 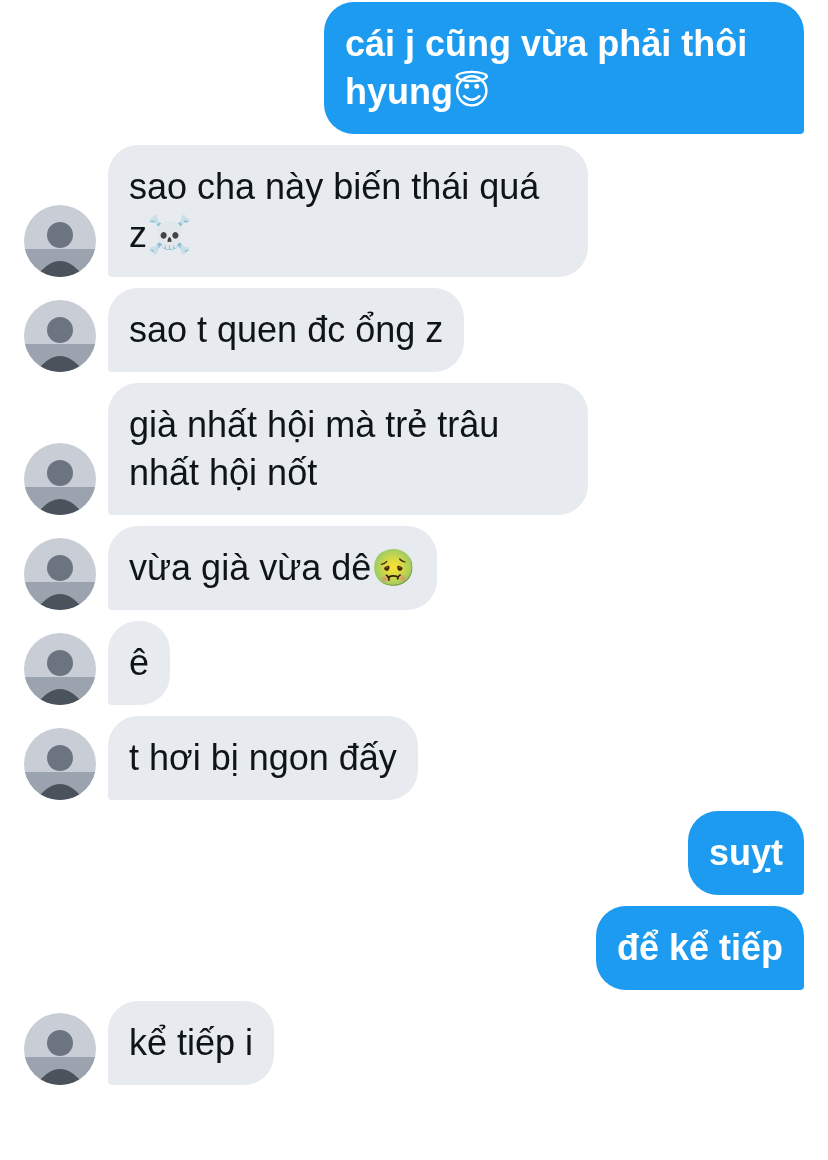 What do you see at coordinates (263, 758) in the screenshot?
I see `message-bubble: t hơi bị ngon đấy` at bounding box center [263, 758].